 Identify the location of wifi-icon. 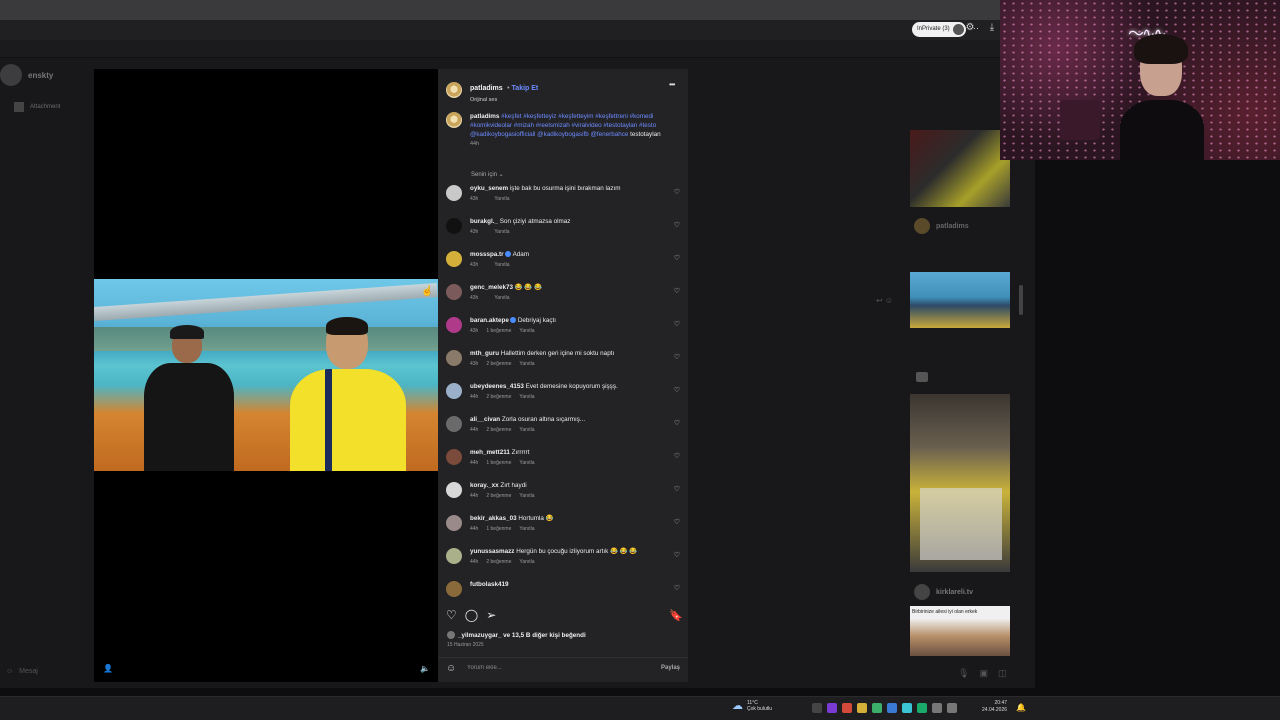
(937, 708).